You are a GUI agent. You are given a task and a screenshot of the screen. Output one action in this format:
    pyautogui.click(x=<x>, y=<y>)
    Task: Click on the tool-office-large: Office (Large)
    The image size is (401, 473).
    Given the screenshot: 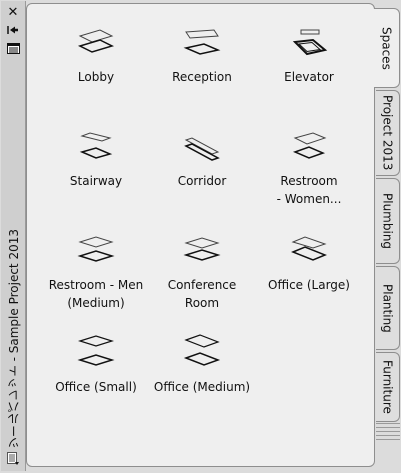 What is the action you would take?
    pyautogui.click(x=309, y=265)
    